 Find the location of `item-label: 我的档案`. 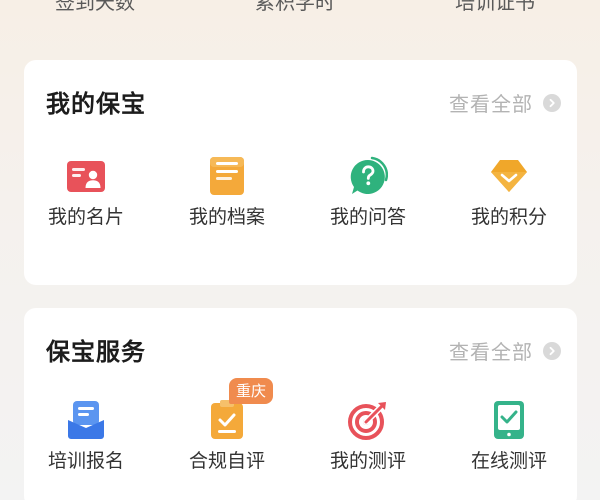

item-label: 我的档案 is located at coordinates (226, 217).